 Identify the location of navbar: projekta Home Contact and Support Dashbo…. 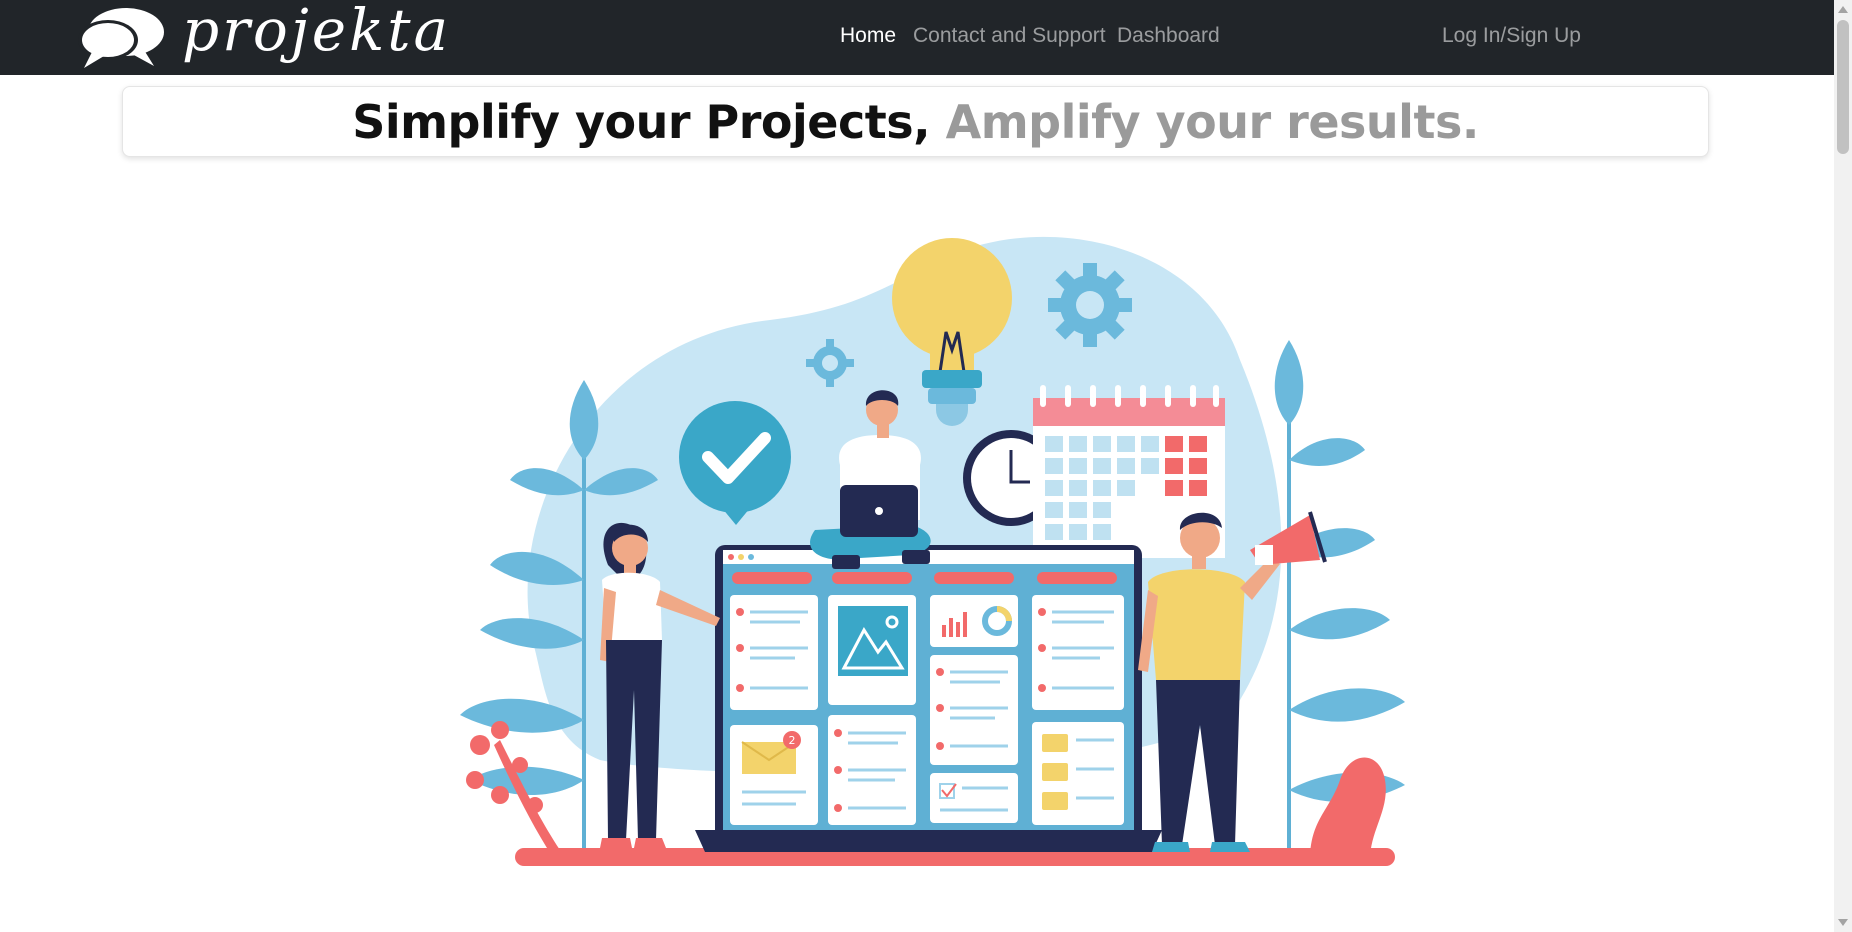
(917, 37).